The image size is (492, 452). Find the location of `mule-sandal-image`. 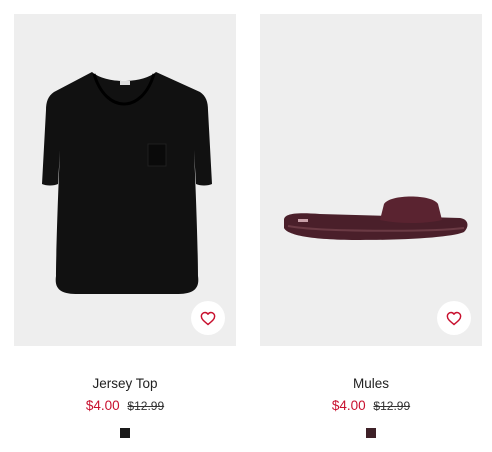

mule-sandal-image is located at coordinates (376, 218).